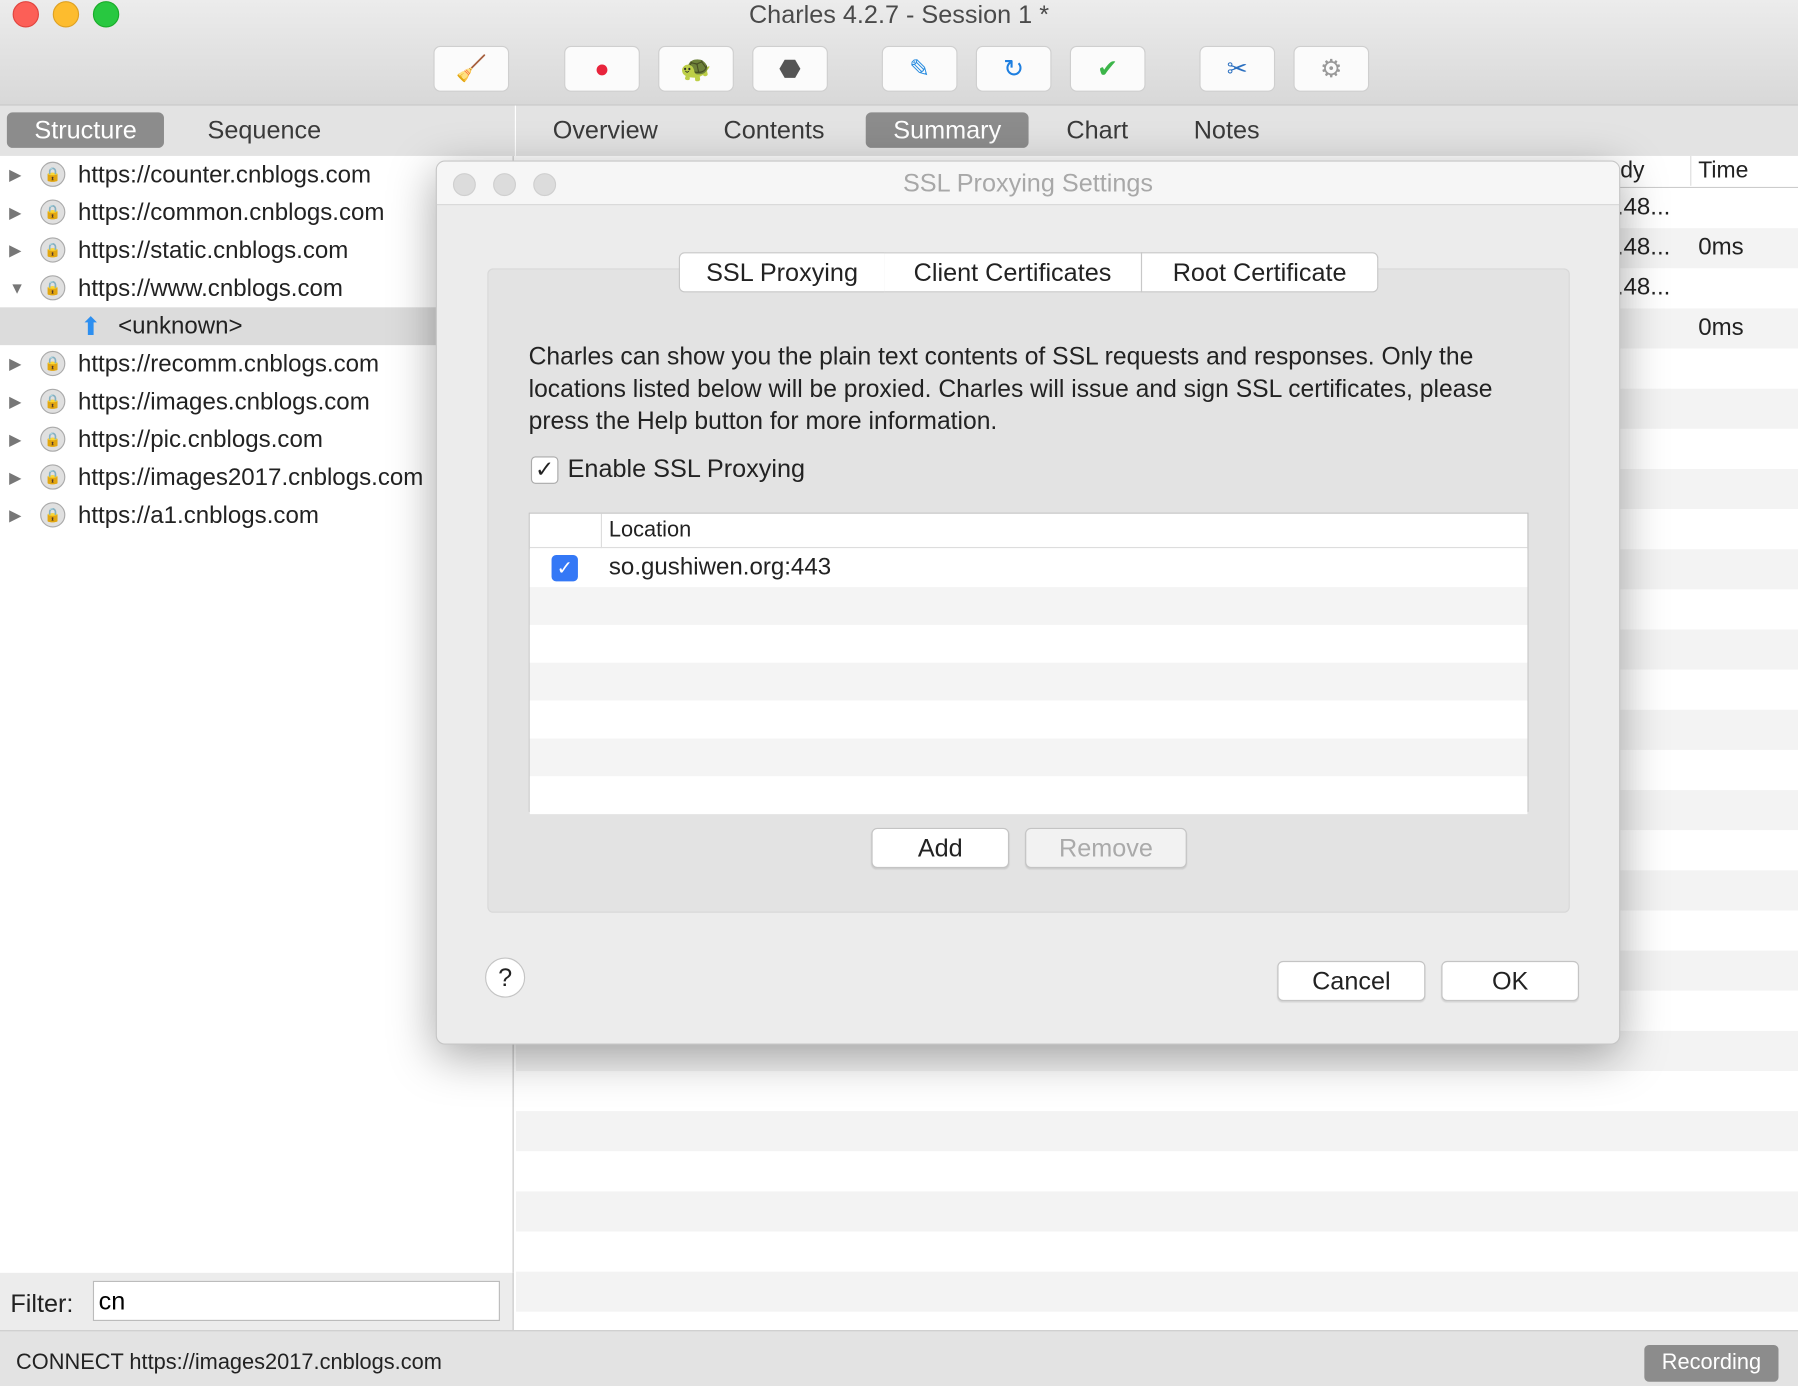  I want to click on pen-icon: ✎, so click(920, 68).